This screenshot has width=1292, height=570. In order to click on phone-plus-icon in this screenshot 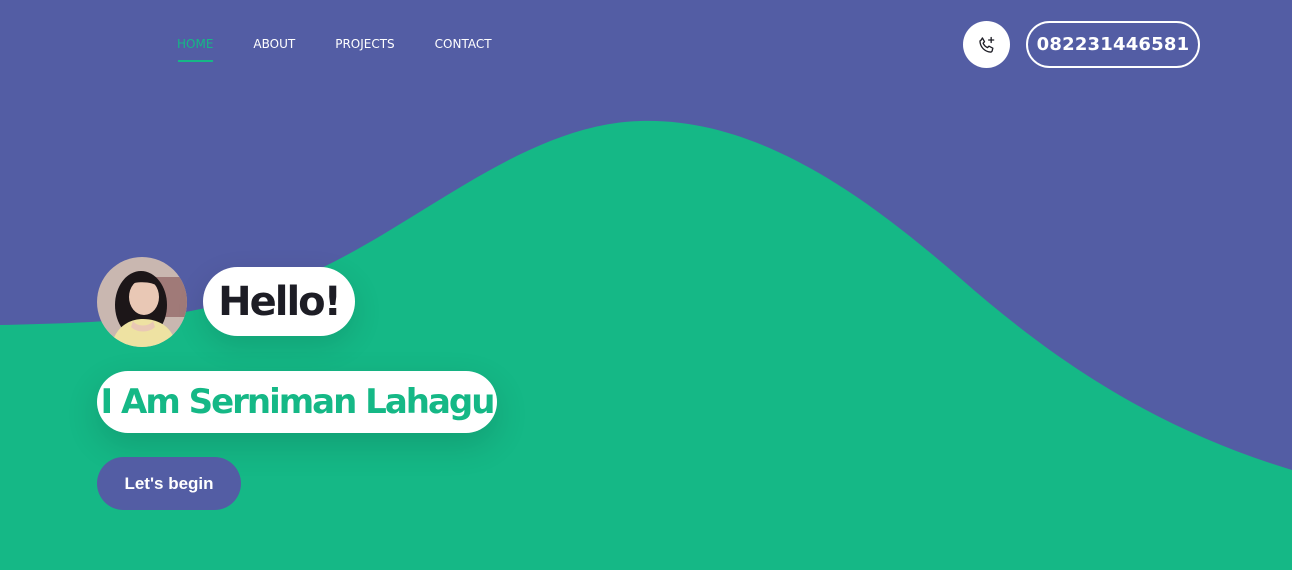, I will do `click(986, 44)`.